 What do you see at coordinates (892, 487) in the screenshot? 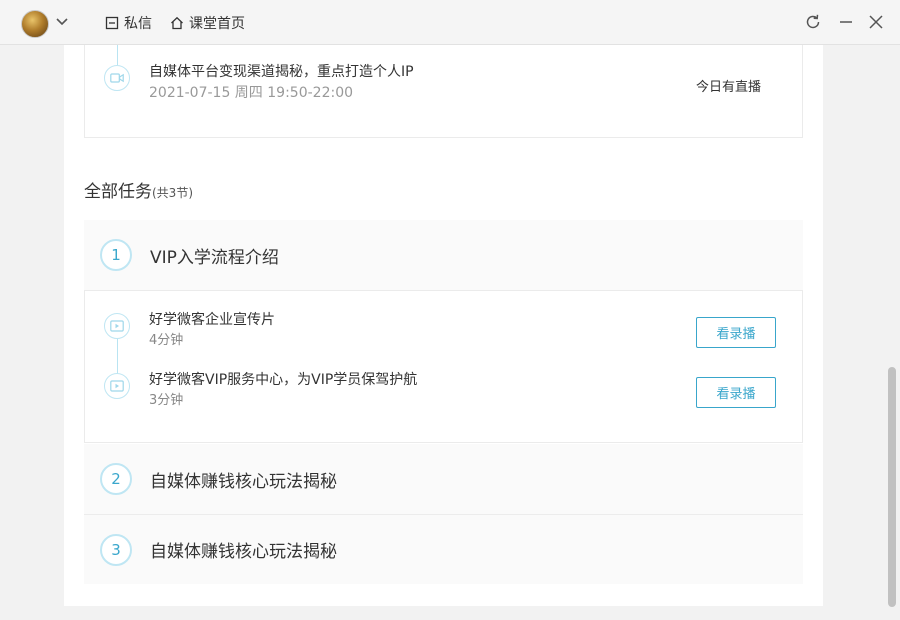
I see `scrollbar-thumb` at bounding box center [892, 487].